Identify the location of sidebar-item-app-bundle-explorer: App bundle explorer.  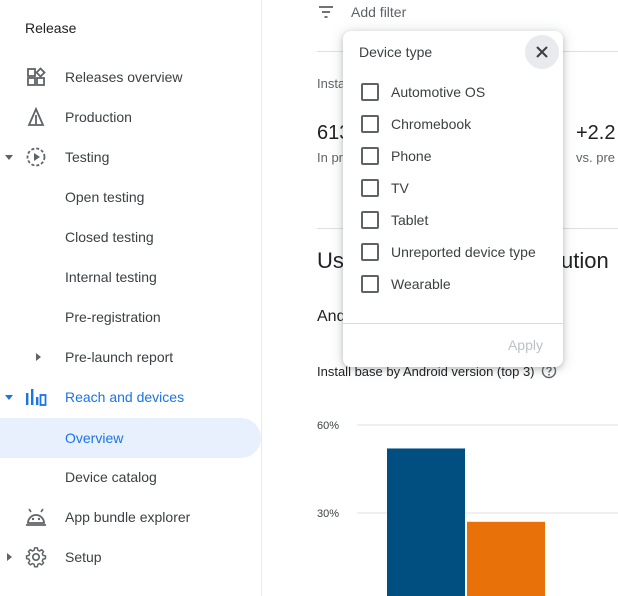
(131, 517).